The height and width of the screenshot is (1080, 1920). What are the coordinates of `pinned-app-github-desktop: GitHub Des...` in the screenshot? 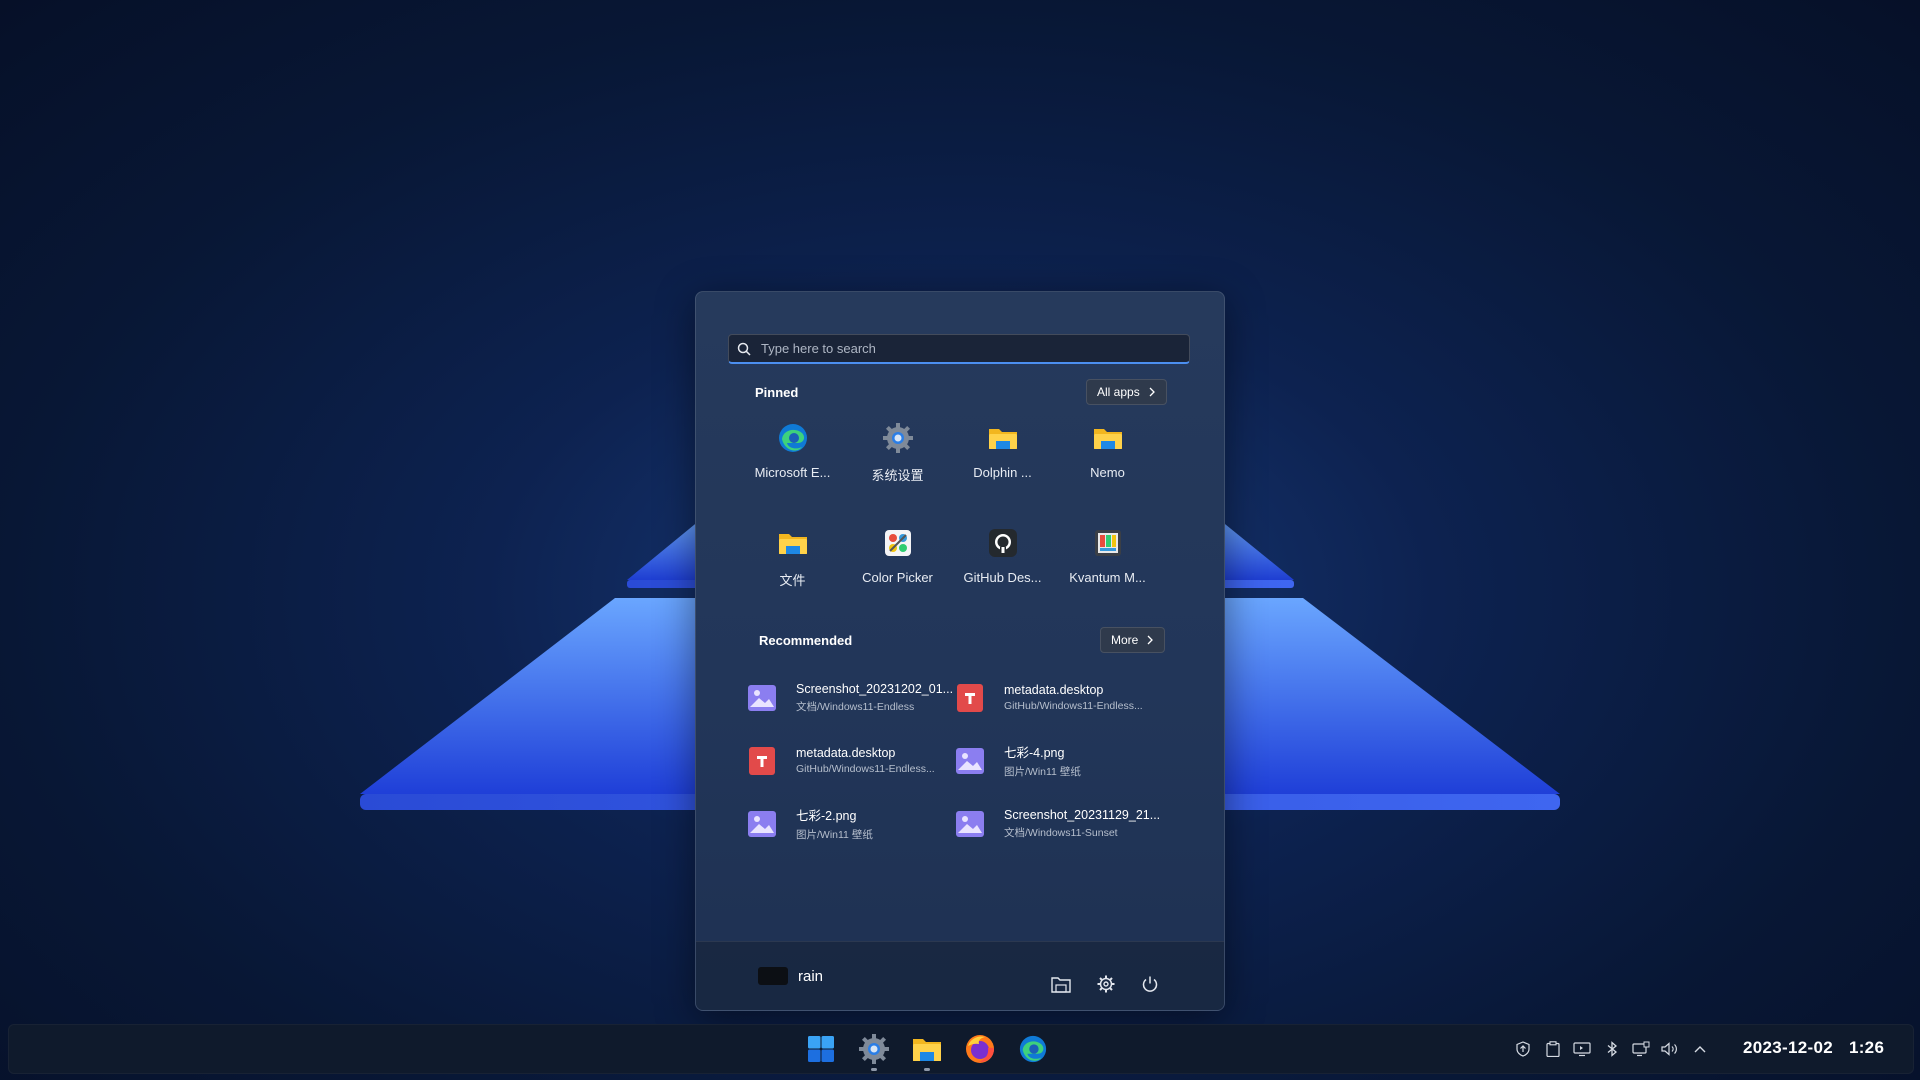 It's located at (1002, 577).